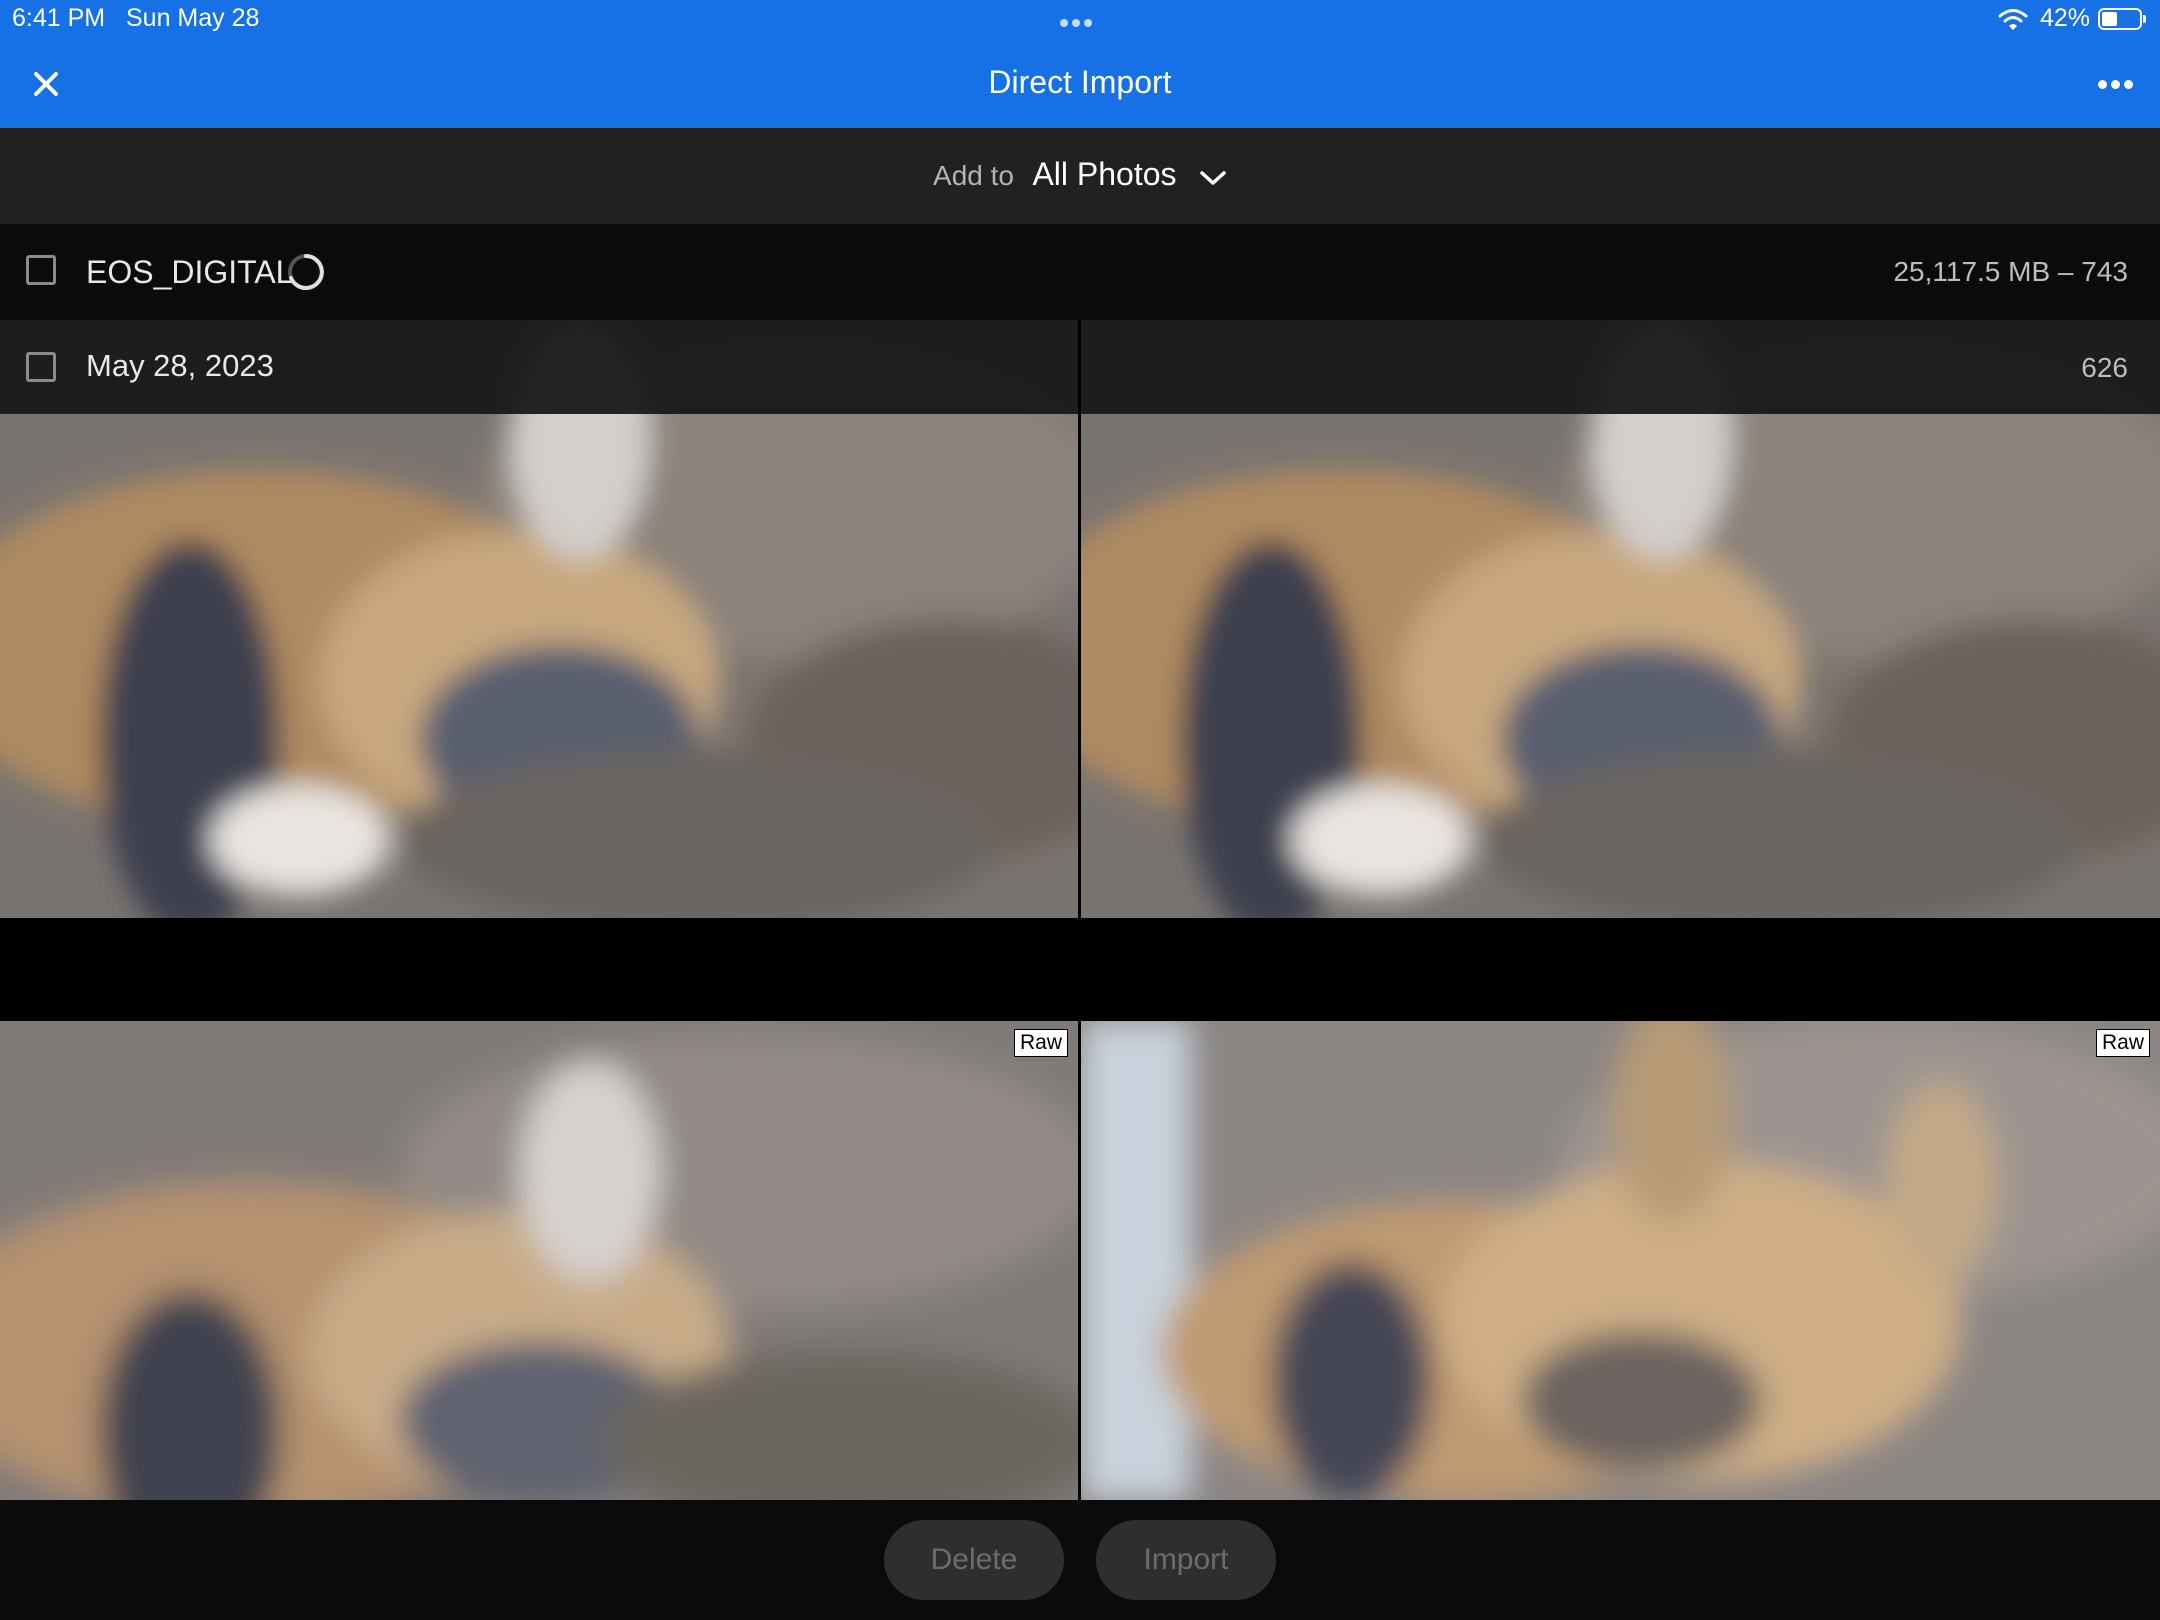 Image resolution: width=2160 pixels, height=1620 pixels. Describe the element at coordinates (41, 270) in the screenshot. I see `source-checkbox` at that location.